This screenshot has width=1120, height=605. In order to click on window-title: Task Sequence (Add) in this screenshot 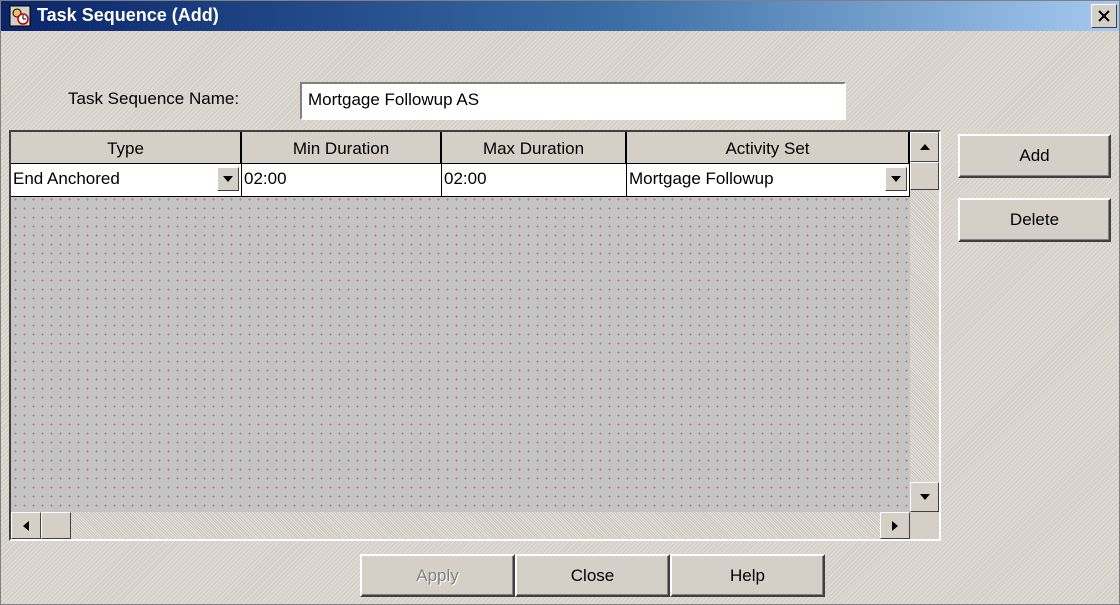, I will do `click(128, 15)`.